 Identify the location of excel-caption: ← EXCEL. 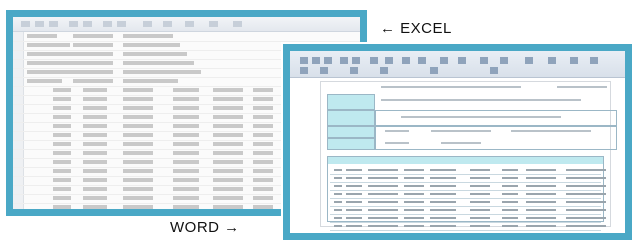
(416, 28).